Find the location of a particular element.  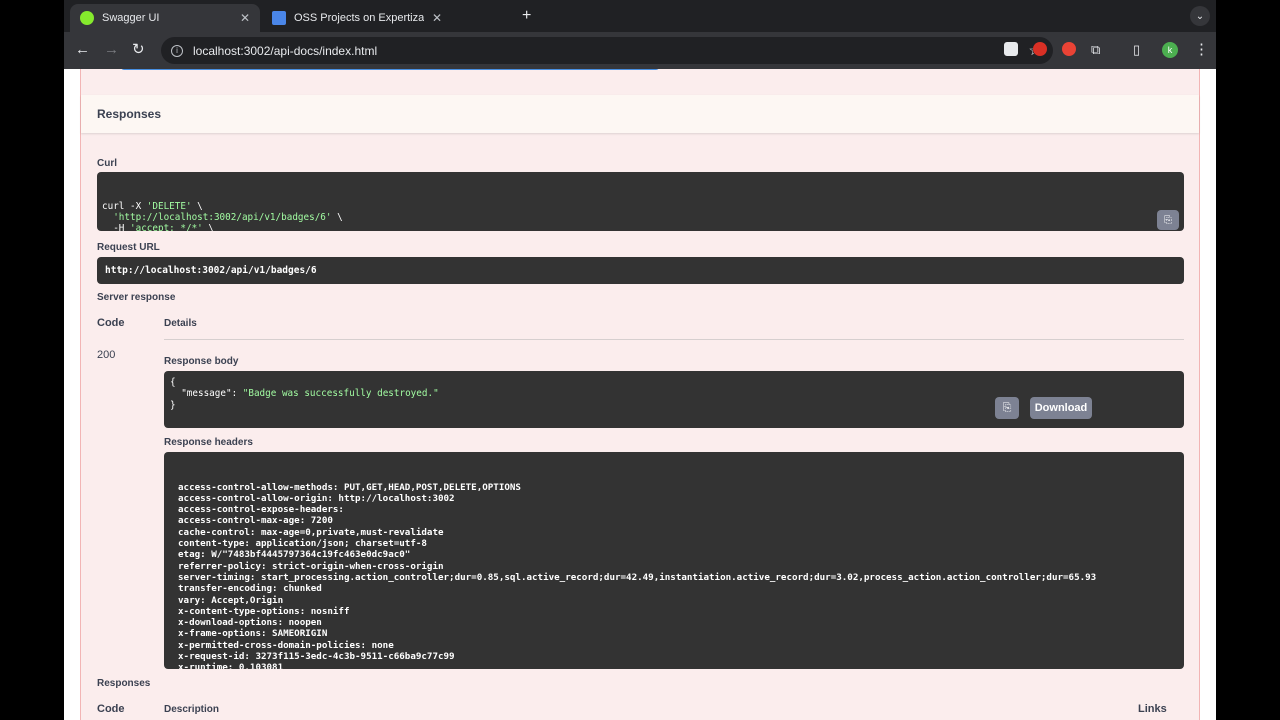

copy-body-icon: ⎘ is located at coordinates (1007, 408).